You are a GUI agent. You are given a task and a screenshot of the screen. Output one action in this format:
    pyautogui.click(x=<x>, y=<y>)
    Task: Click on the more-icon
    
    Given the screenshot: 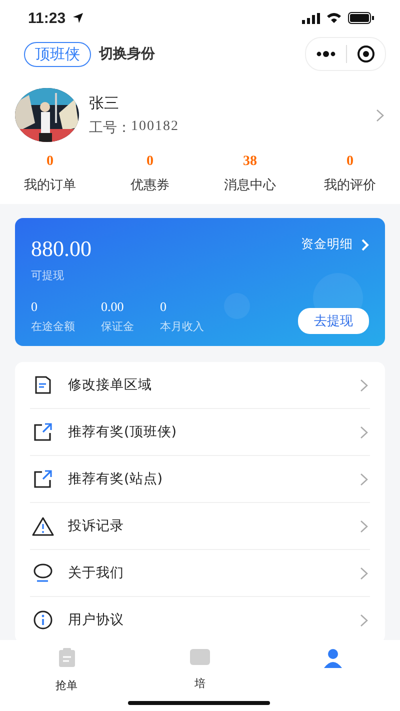 What is the action you would take?
    pyautogui.click(x=326, y=54)
    